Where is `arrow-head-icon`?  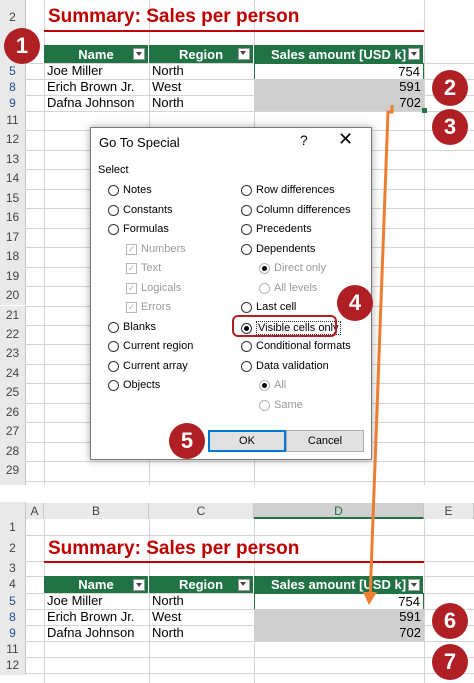
arrow-head-icon is located at coordinates (370, 598).